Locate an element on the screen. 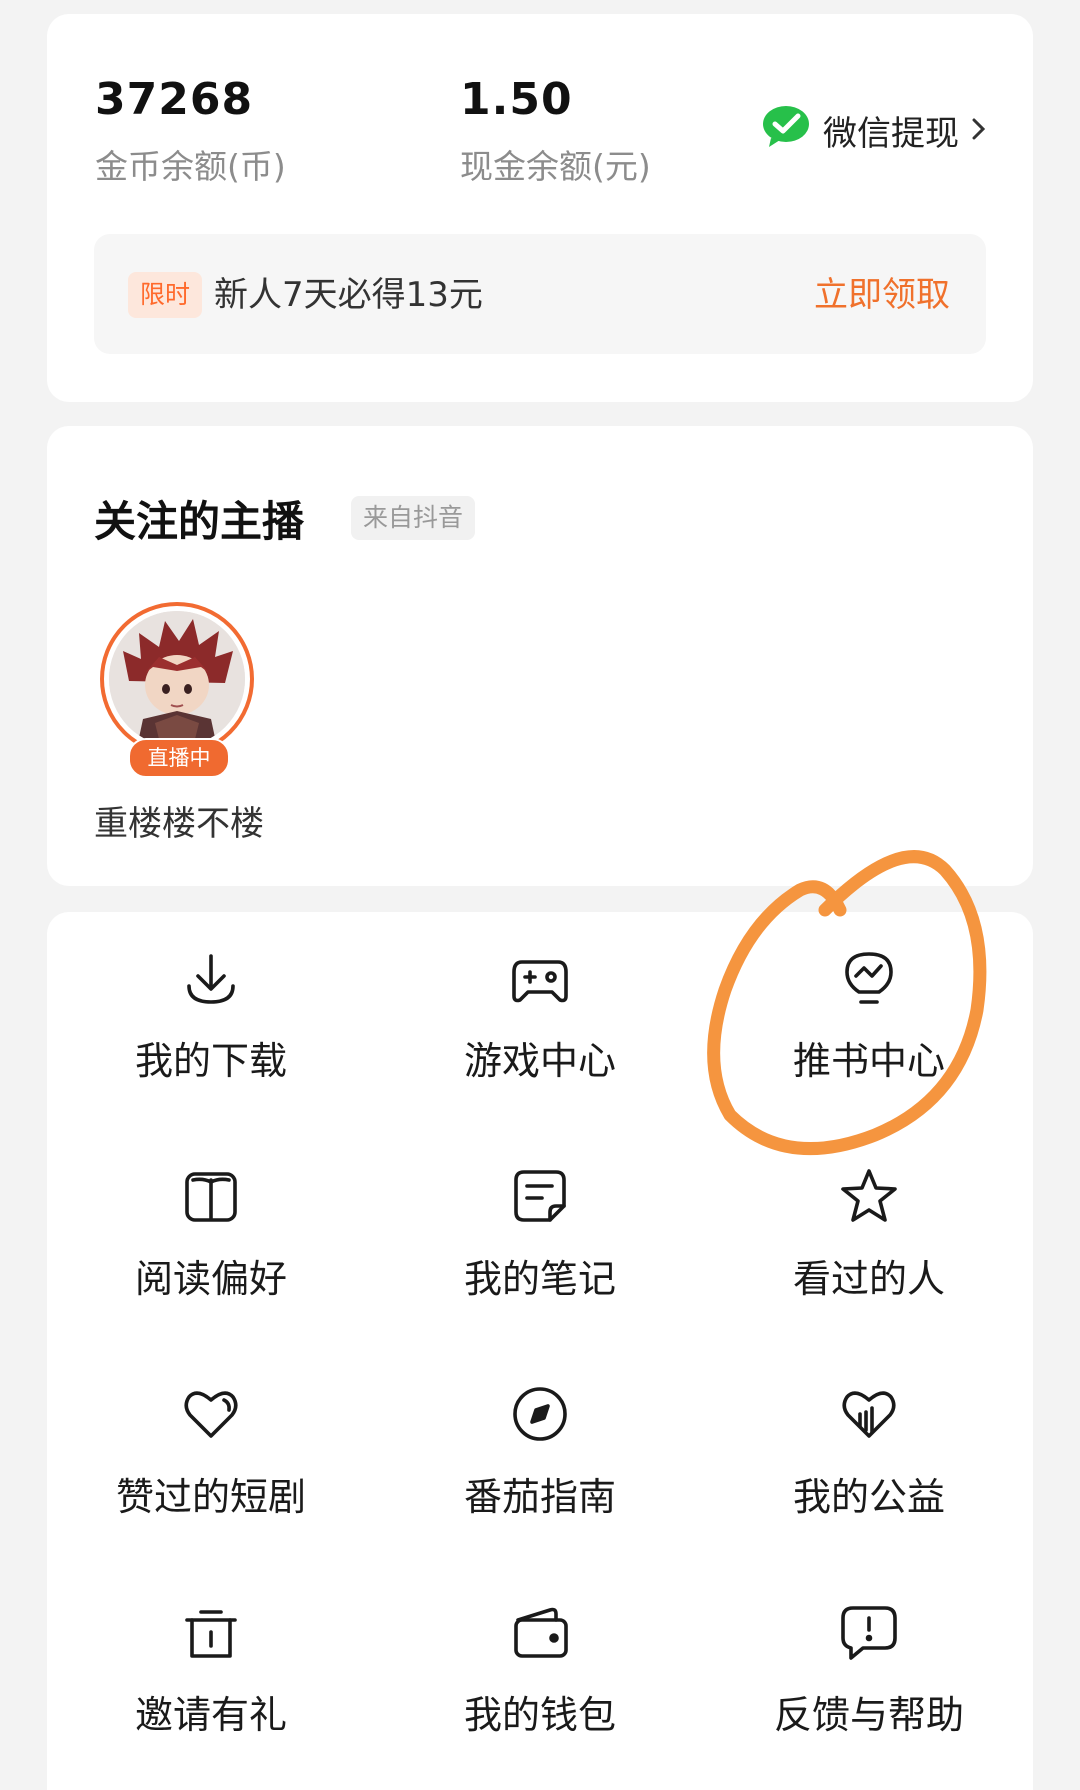 Image resolution: width=1080 pixels, height=1790 pixels. section-title: 关注的主播 is located at coordinates (199, 521).